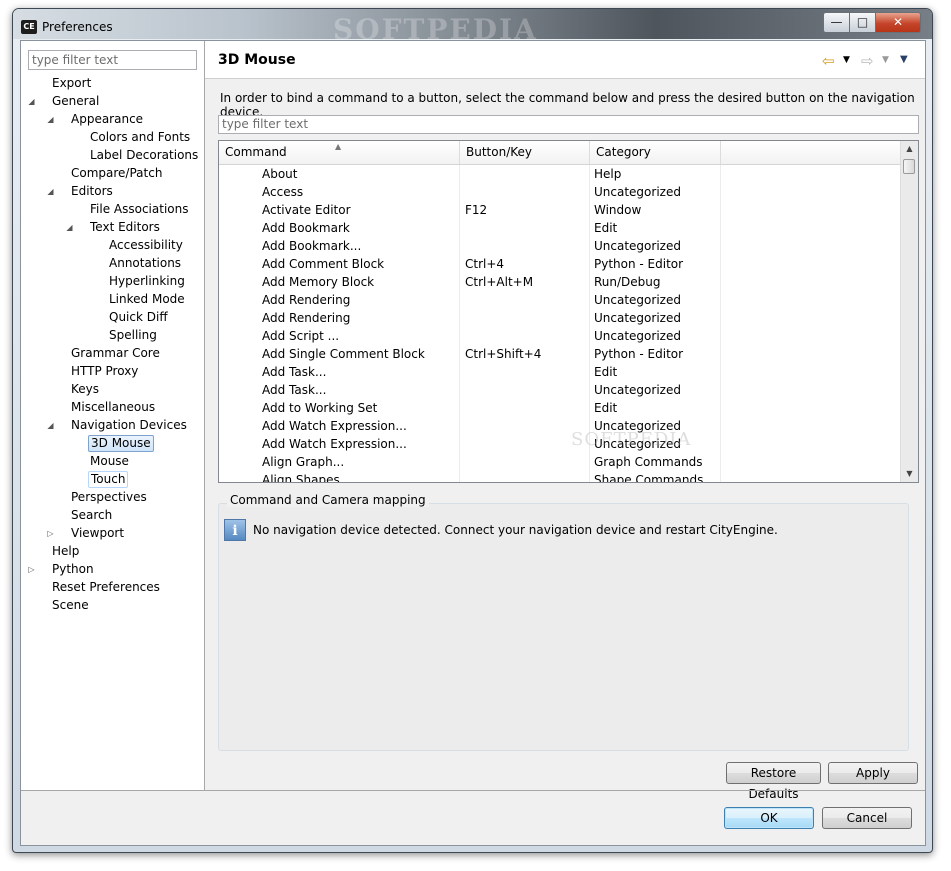 The image size is (951, 871). What do you see at coordinates (560, 390) in the screenshot?
I see `table-row: Add Task... Uncategorized` at bounding box center [560, 390].